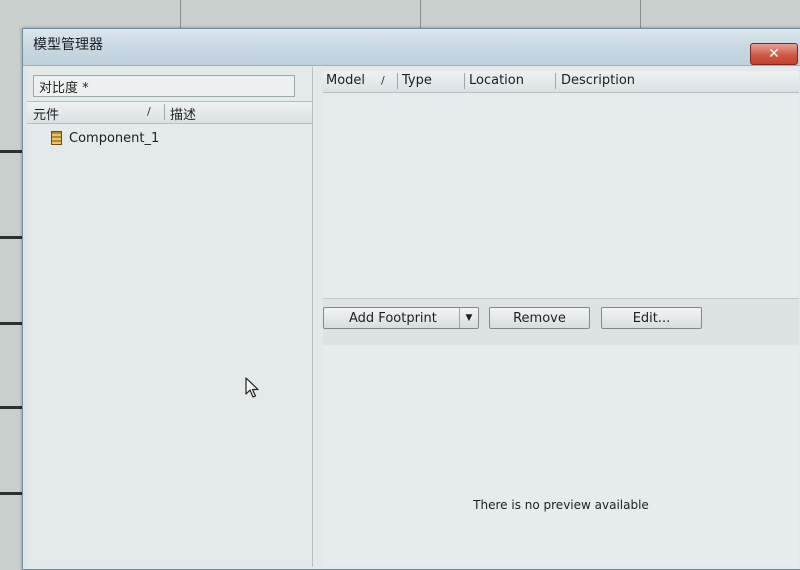 This screenshot has height=570, width=800. What do you see at coordinates (164, 86) in the screenshot?
I see `component-filter-input` at bounding box center [164, 86].